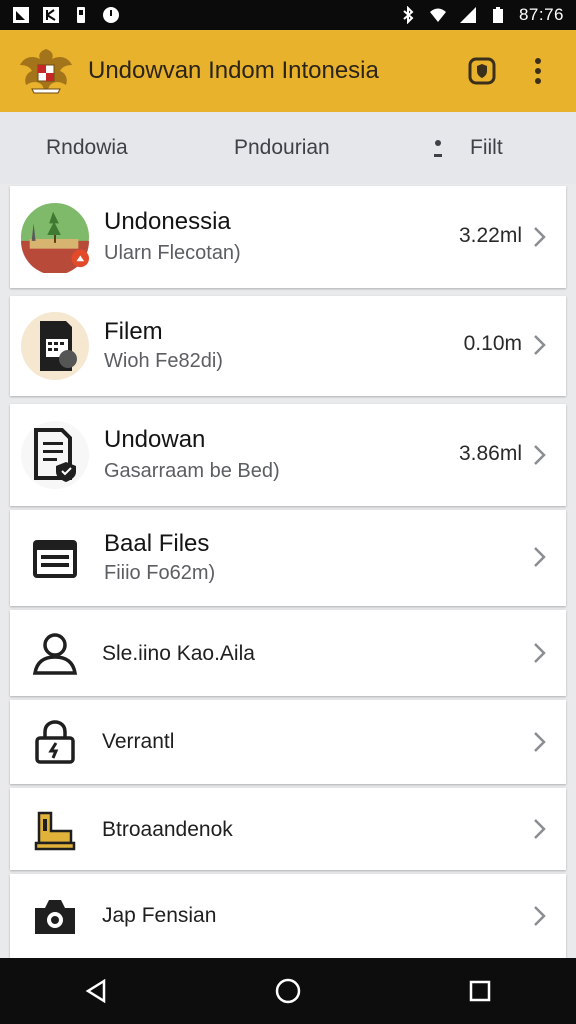 Image resolution: width=576 pixels, height=1024 pixels. Describe the element at coordinates (167, 829) in the screenshot. I see `item-label: Btroaandenok` at that location.